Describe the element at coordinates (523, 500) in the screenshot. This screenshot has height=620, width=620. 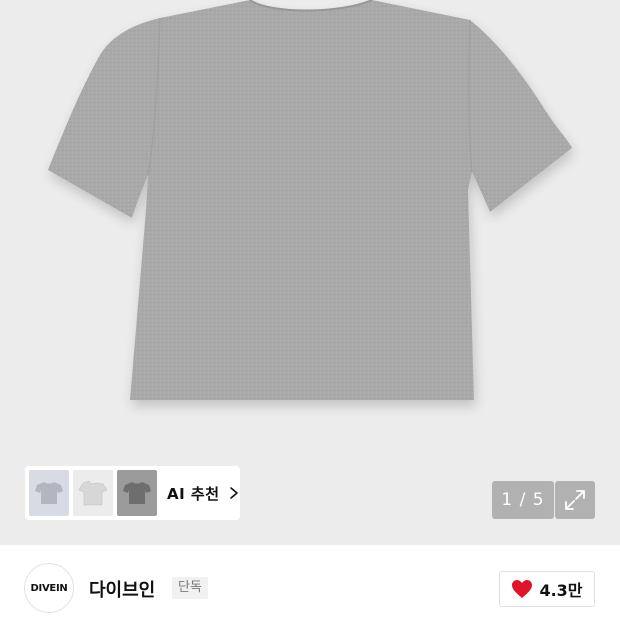
I see `image-counter: 1 / 5` at that location.